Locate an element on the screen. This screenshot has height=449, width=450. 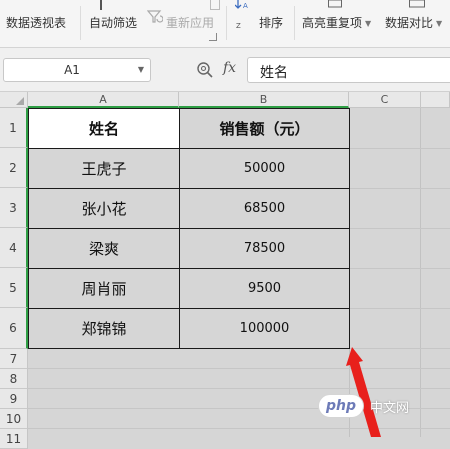
data-compare-button: 数据对比 ▼ is located at coordinates (413, 20).